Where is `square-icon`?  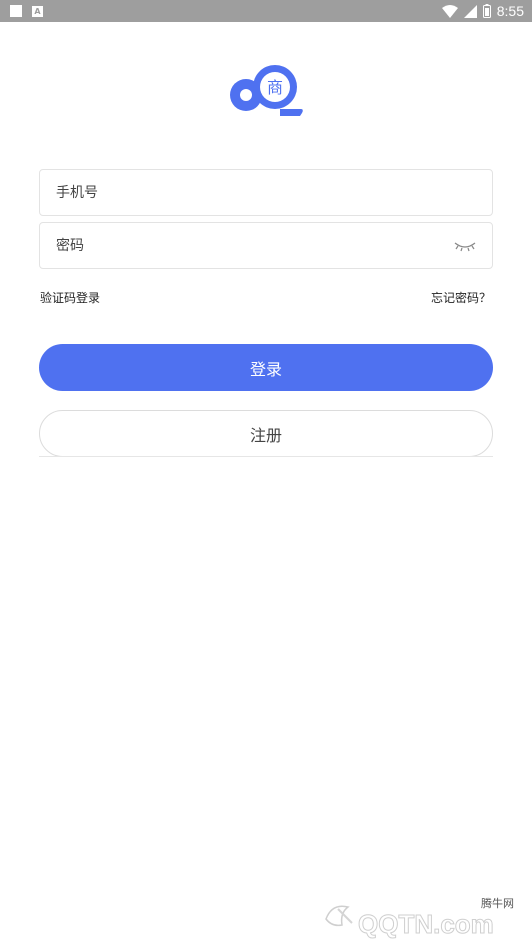
square-icon is located at coordinates (16, 11).